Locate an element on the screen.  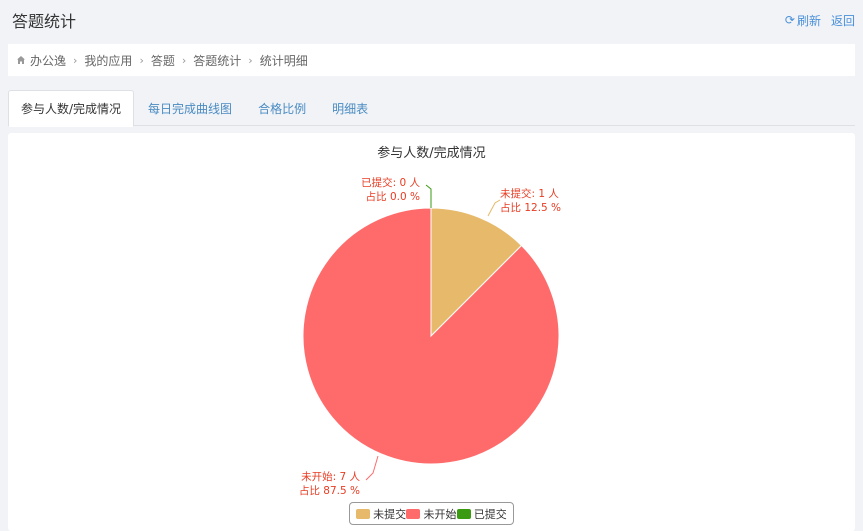
label-line-not-started is located at coordinates (372, 468).